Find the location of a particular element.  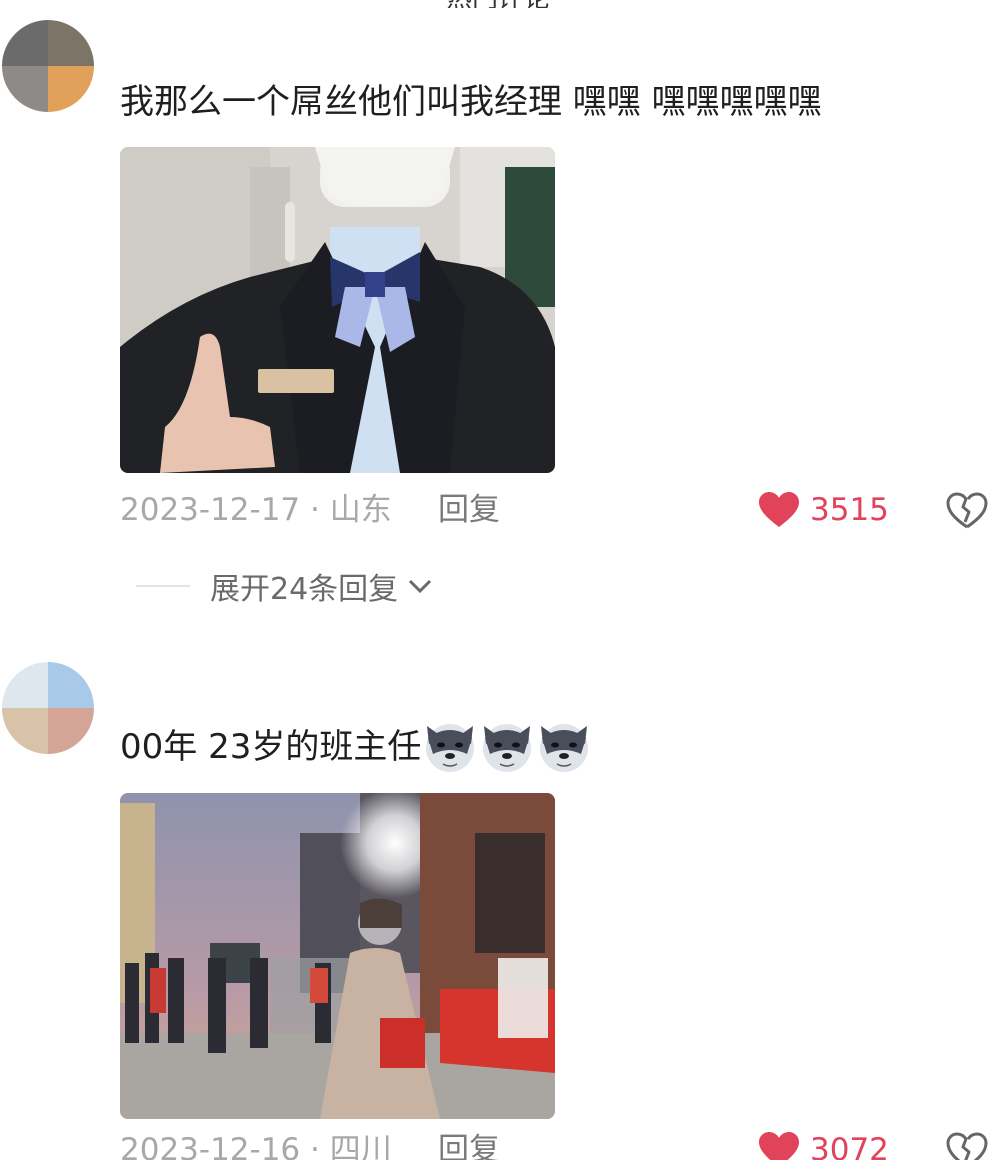

comment-text: 00年 23岁的班主任 is located at coordinates (357, 747).